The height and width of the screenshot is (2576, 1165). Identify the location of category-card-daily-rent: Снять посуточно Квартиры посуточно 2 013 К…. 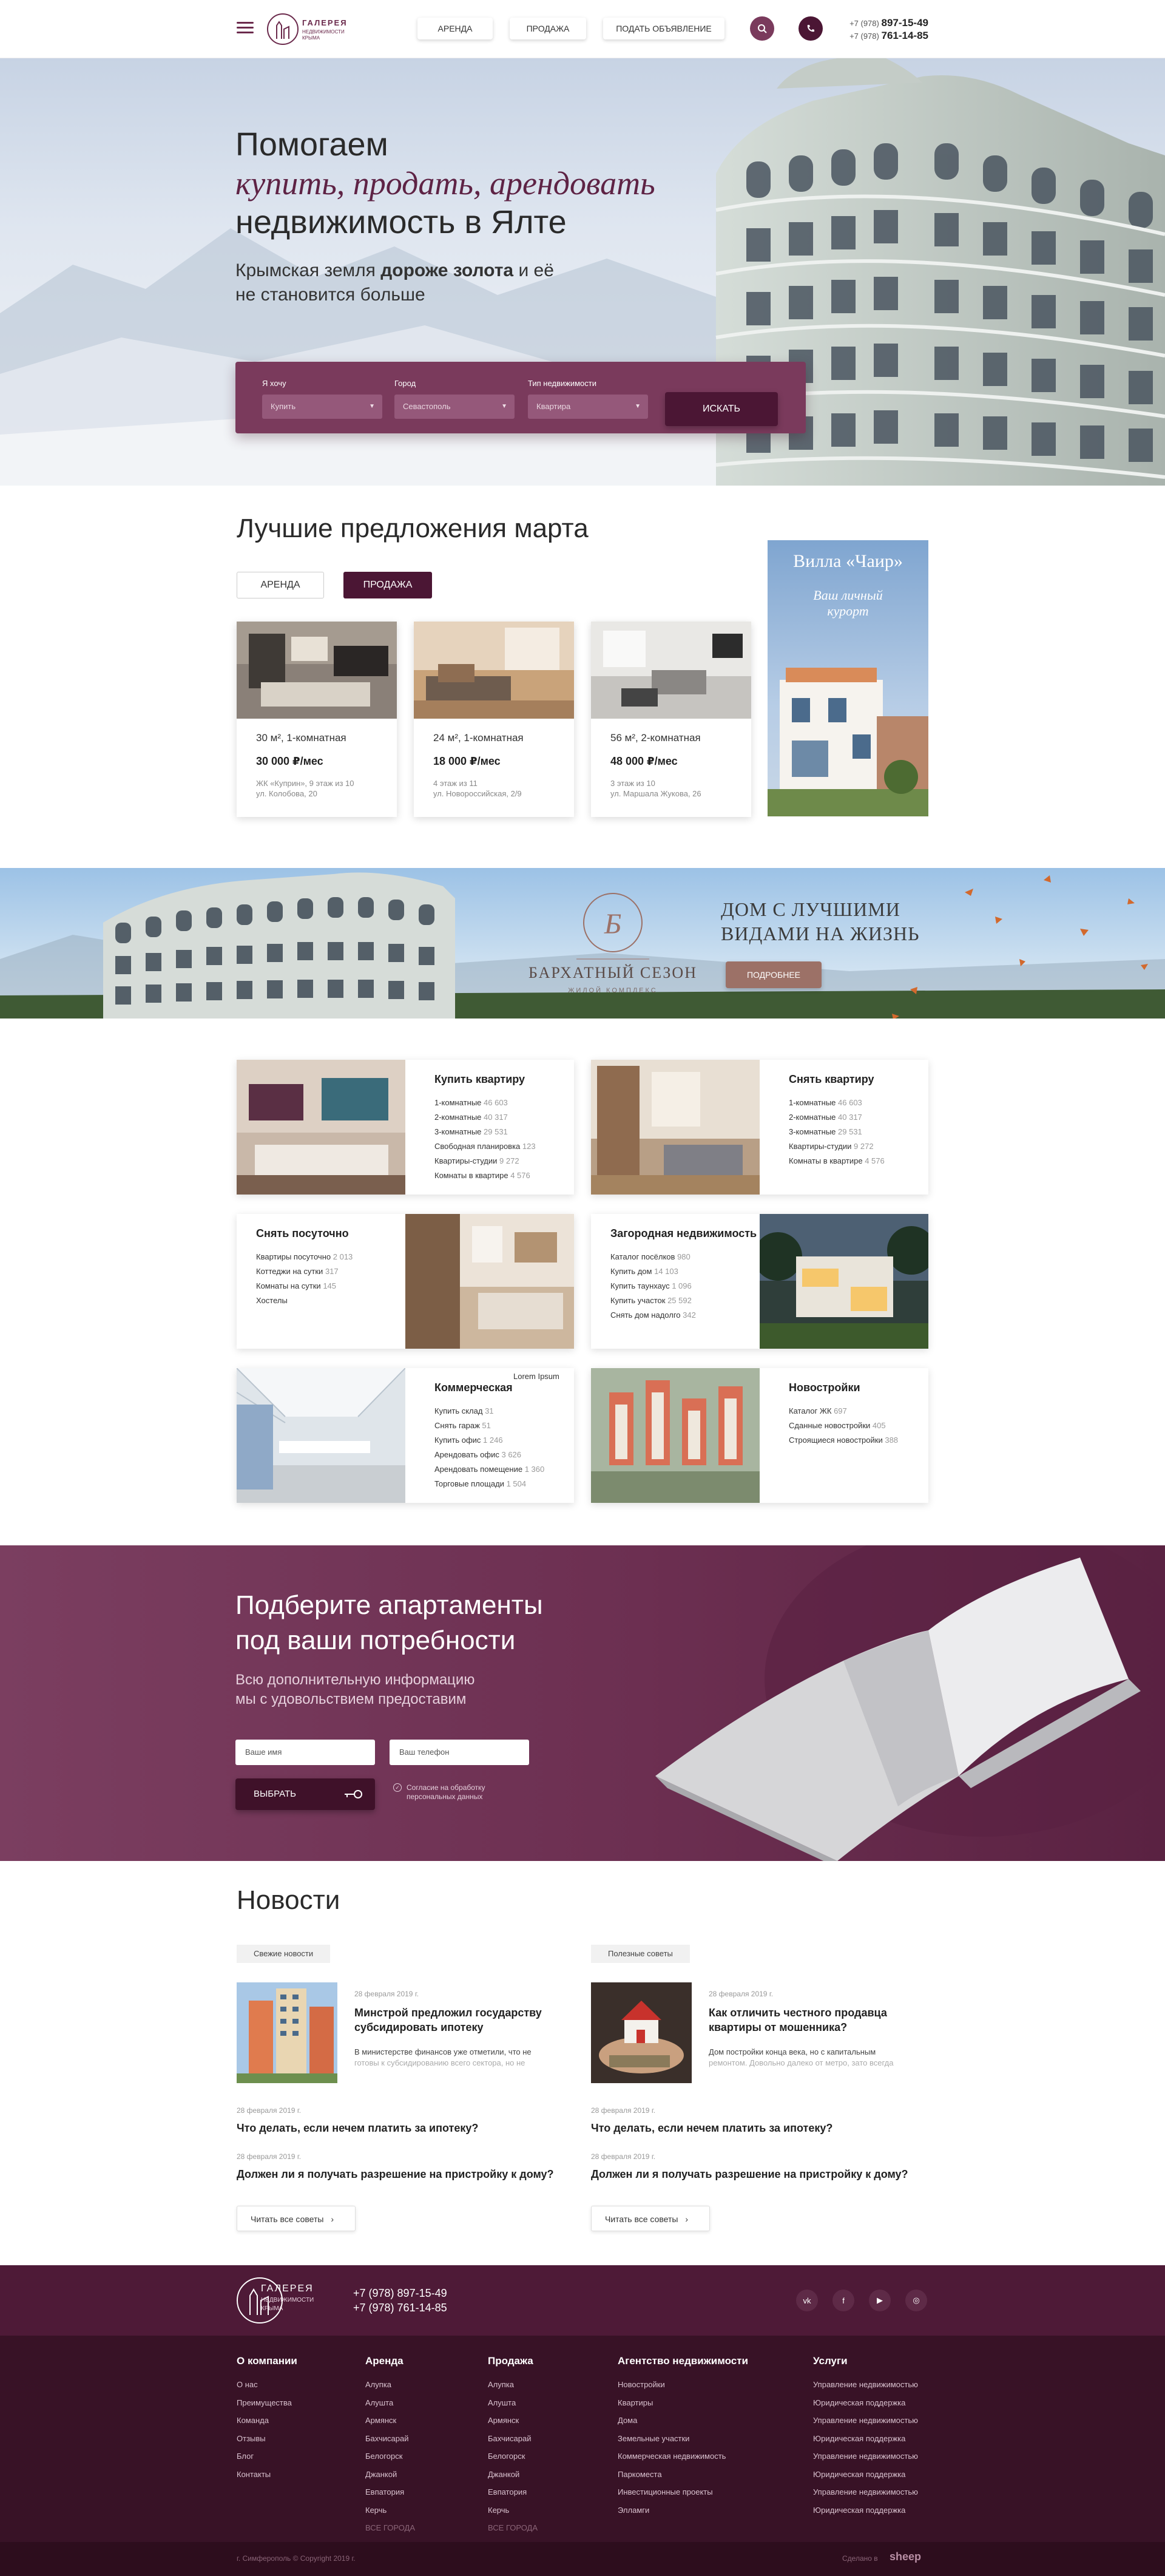
(406, 1282).